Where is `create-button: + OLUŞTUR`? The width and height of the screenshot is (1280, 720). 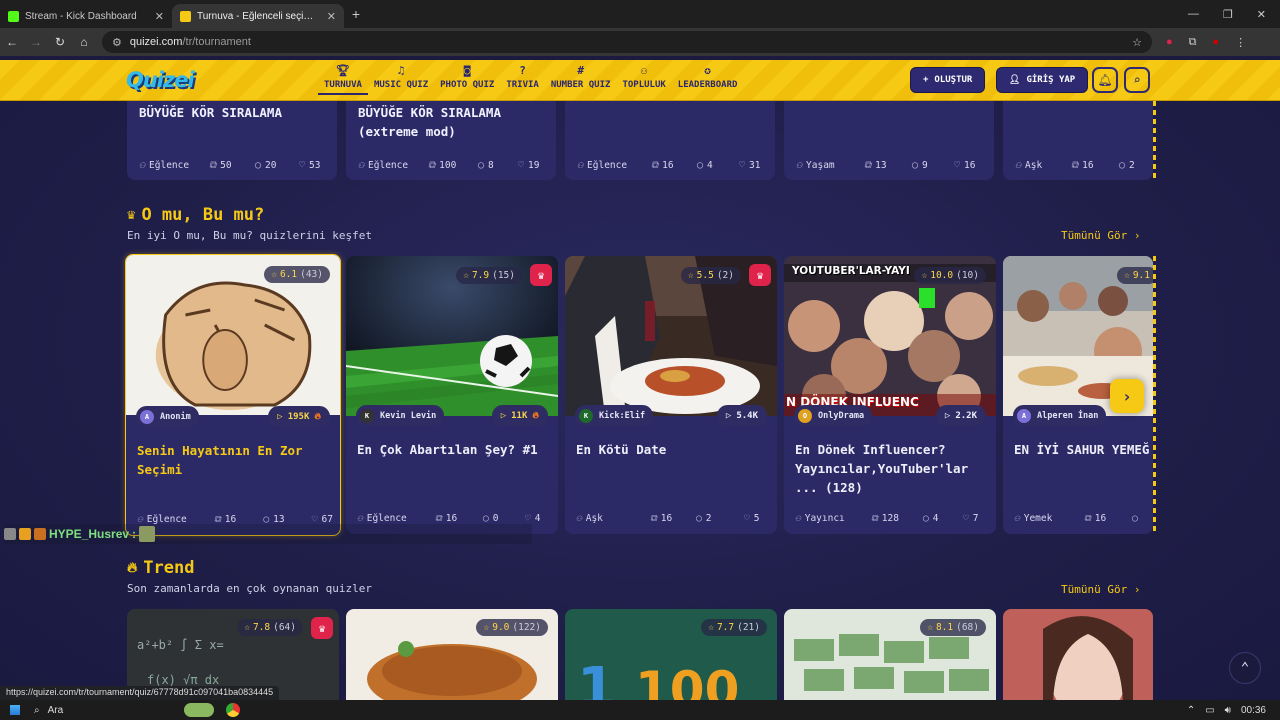 create-button: + OLUŞTUR is located at coordinates (948, 80).